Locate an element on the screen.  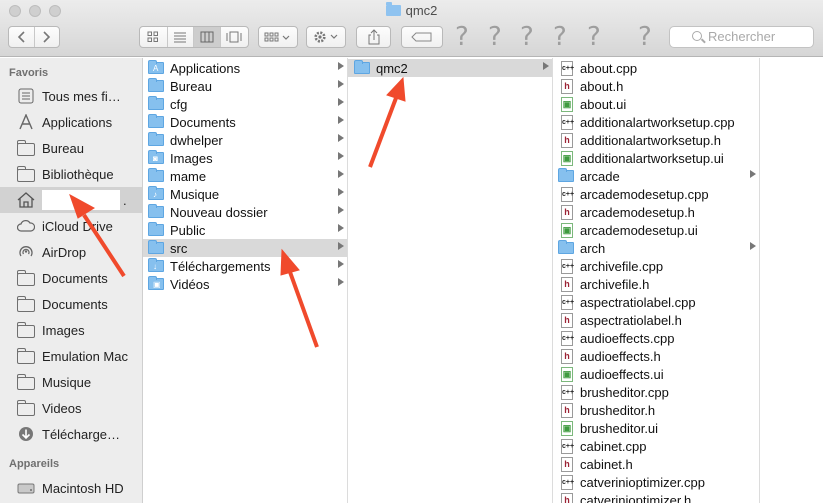
column-1-row-applications: A Applications is located at coordinates (245, 68).